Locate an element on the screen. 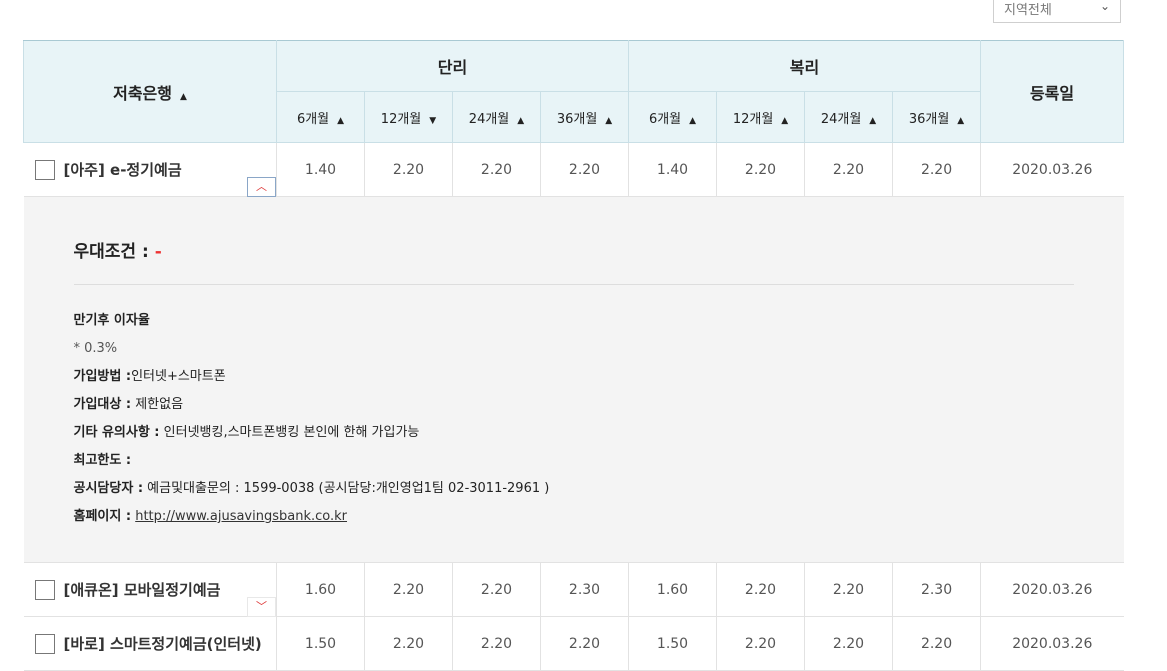 This screenshot has width=1167, height=671. maturity-rate: * 0.3% is located at coordinates (95, 348).